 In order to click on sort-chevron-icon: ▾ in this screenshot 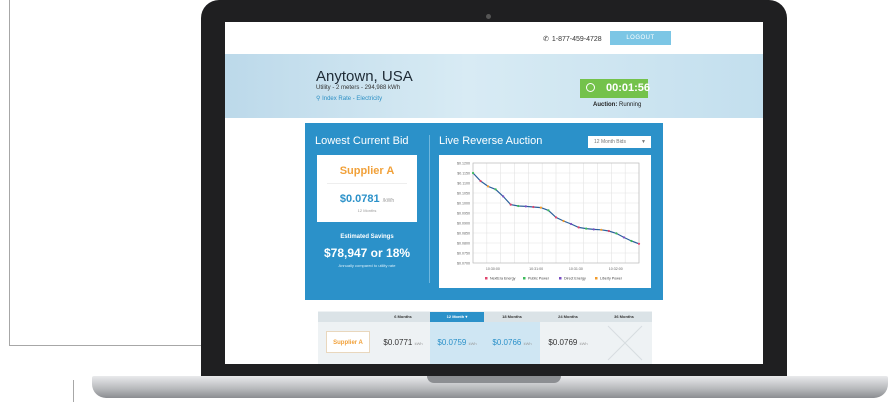, I will do `click(466, 316)`.